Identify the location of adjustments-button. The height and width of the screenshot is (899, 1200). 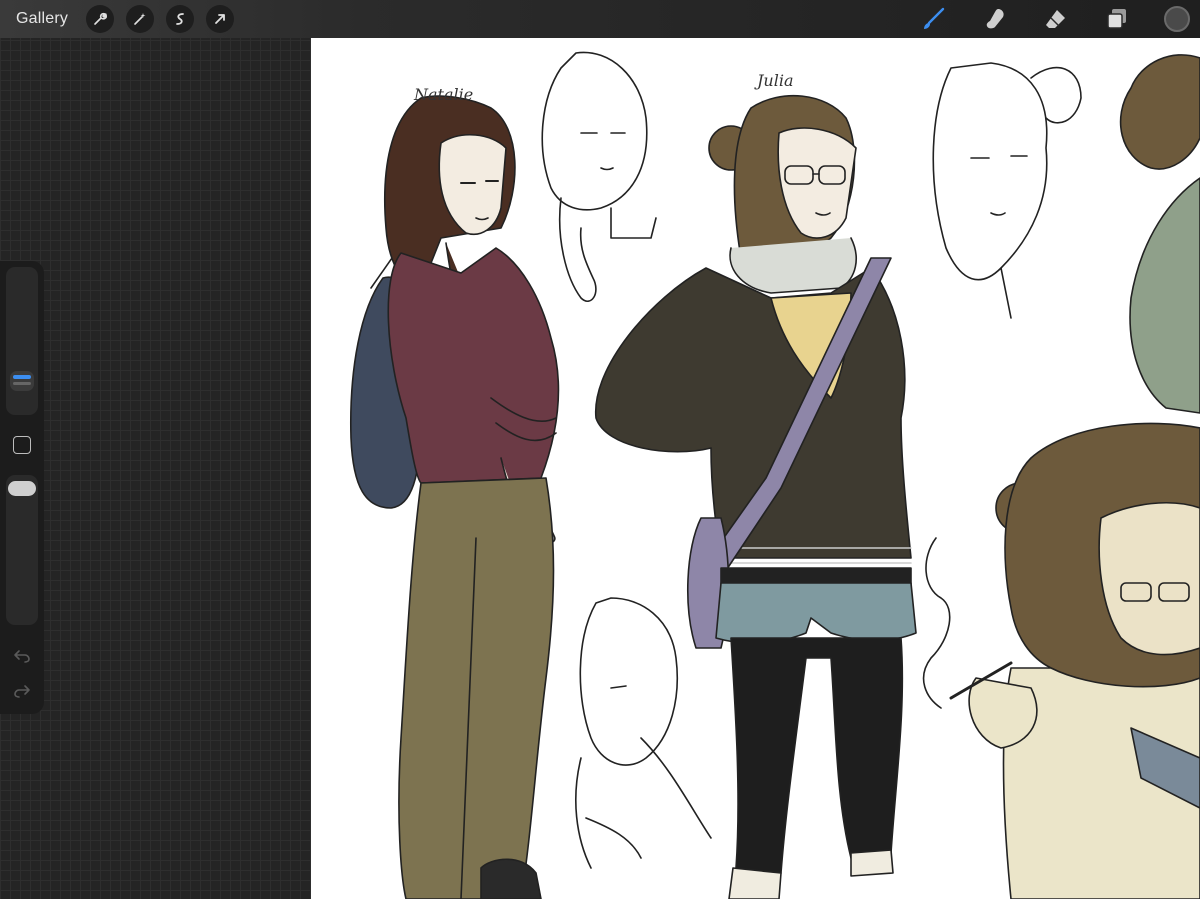
(140, 19).